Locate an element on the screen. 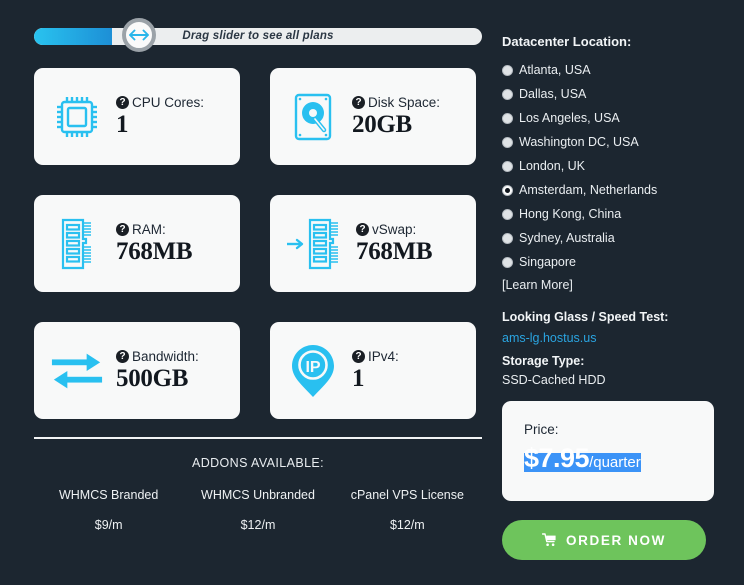 The width and height of the screenshot is (744, 585). addon-item: WHMCS Unbranded $12/m is located at coordinates (257, 510).